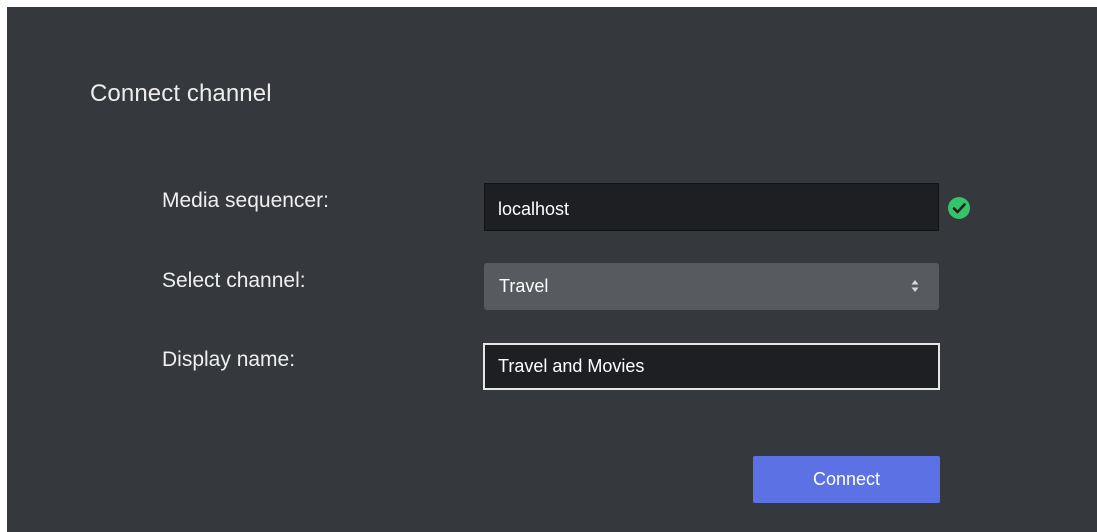 The image size is (1097, 532). What do you see at coordinates (234, 280) in the screenshot?
I see `select-channel-label: Select channel:` at bounding box center [234, 280].